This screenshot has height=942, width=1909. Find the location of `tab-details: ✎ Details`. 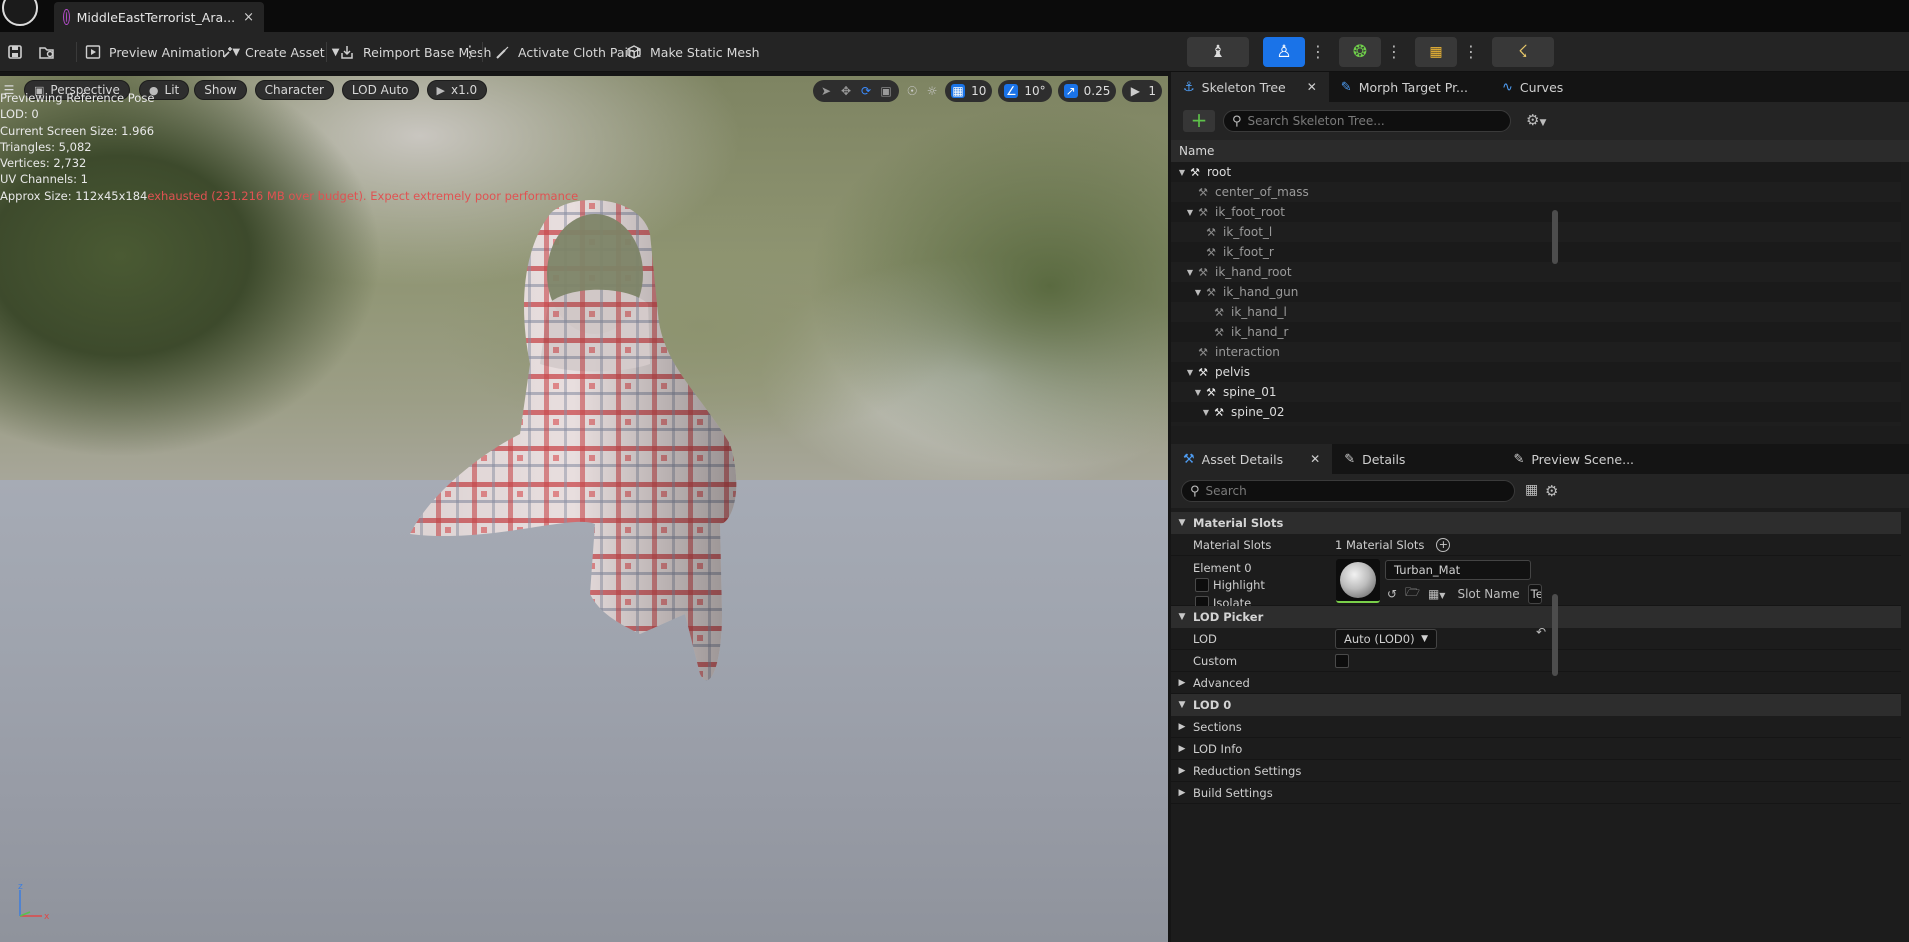

tab-details: ✎ Details is located at coordinates (1374, 459).